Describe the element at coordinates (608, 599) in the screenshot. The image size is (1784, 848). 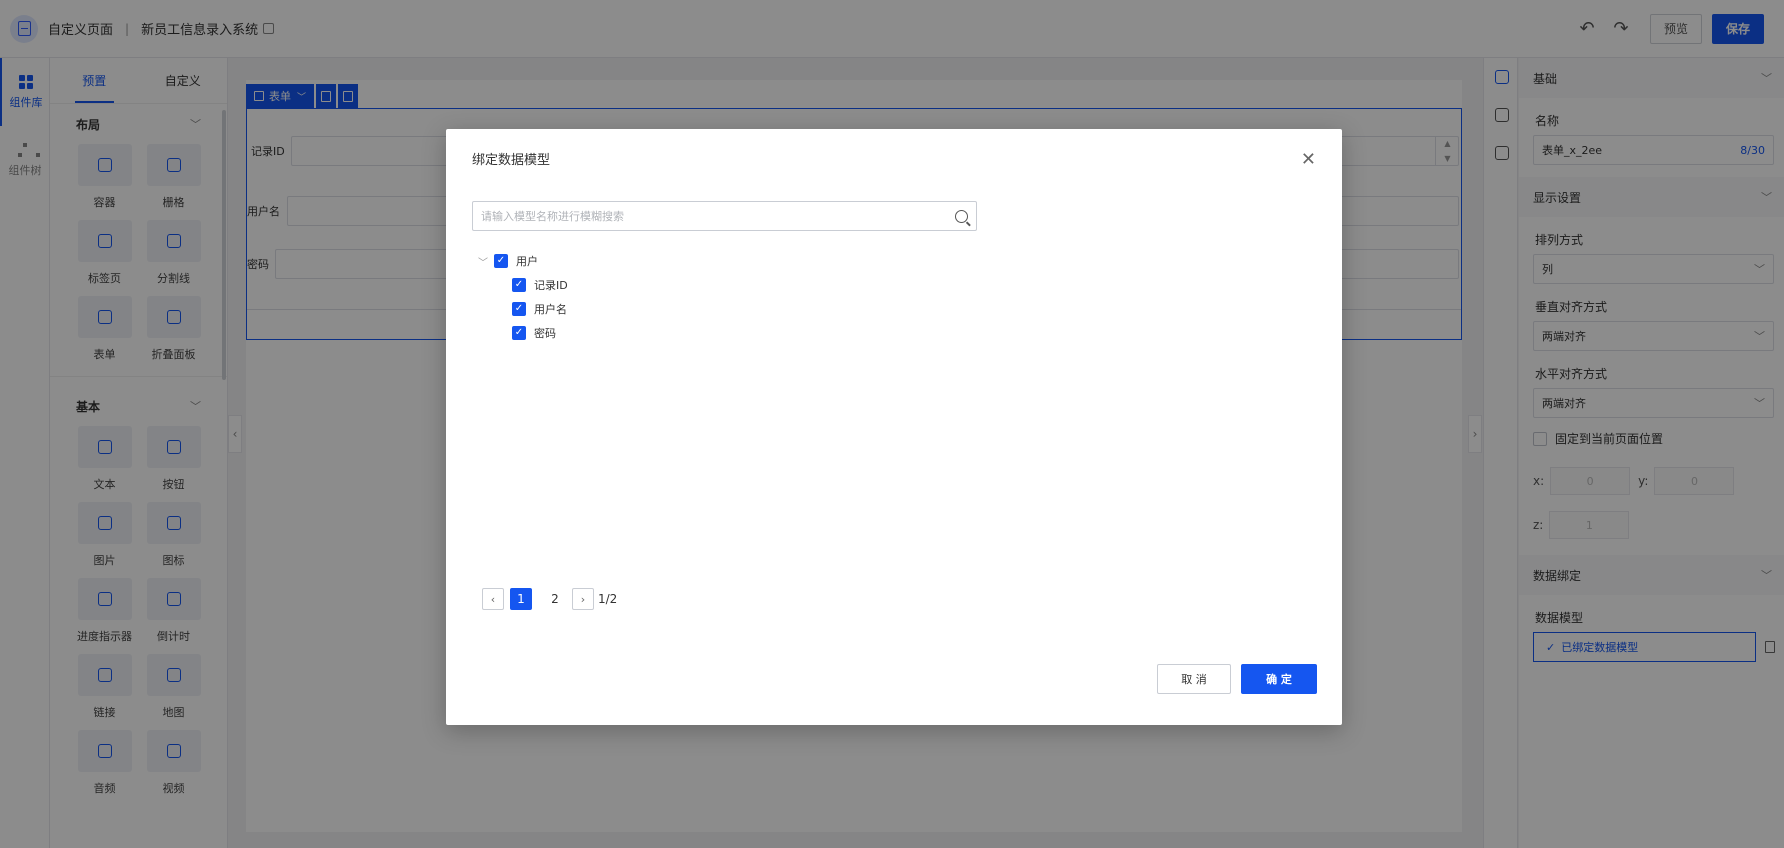
I see `page-total: 1/2` at that location.